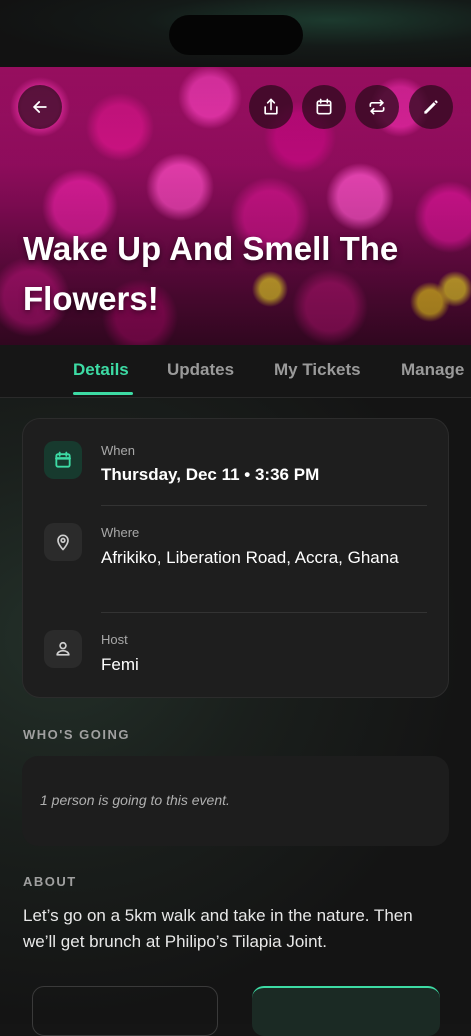 The width and height of the screenshot is (471, 1036). What do you see at coordinates (125, 1011) in the screenshot?
I see `secondary-action-button` at bounding box center [125, 1011].